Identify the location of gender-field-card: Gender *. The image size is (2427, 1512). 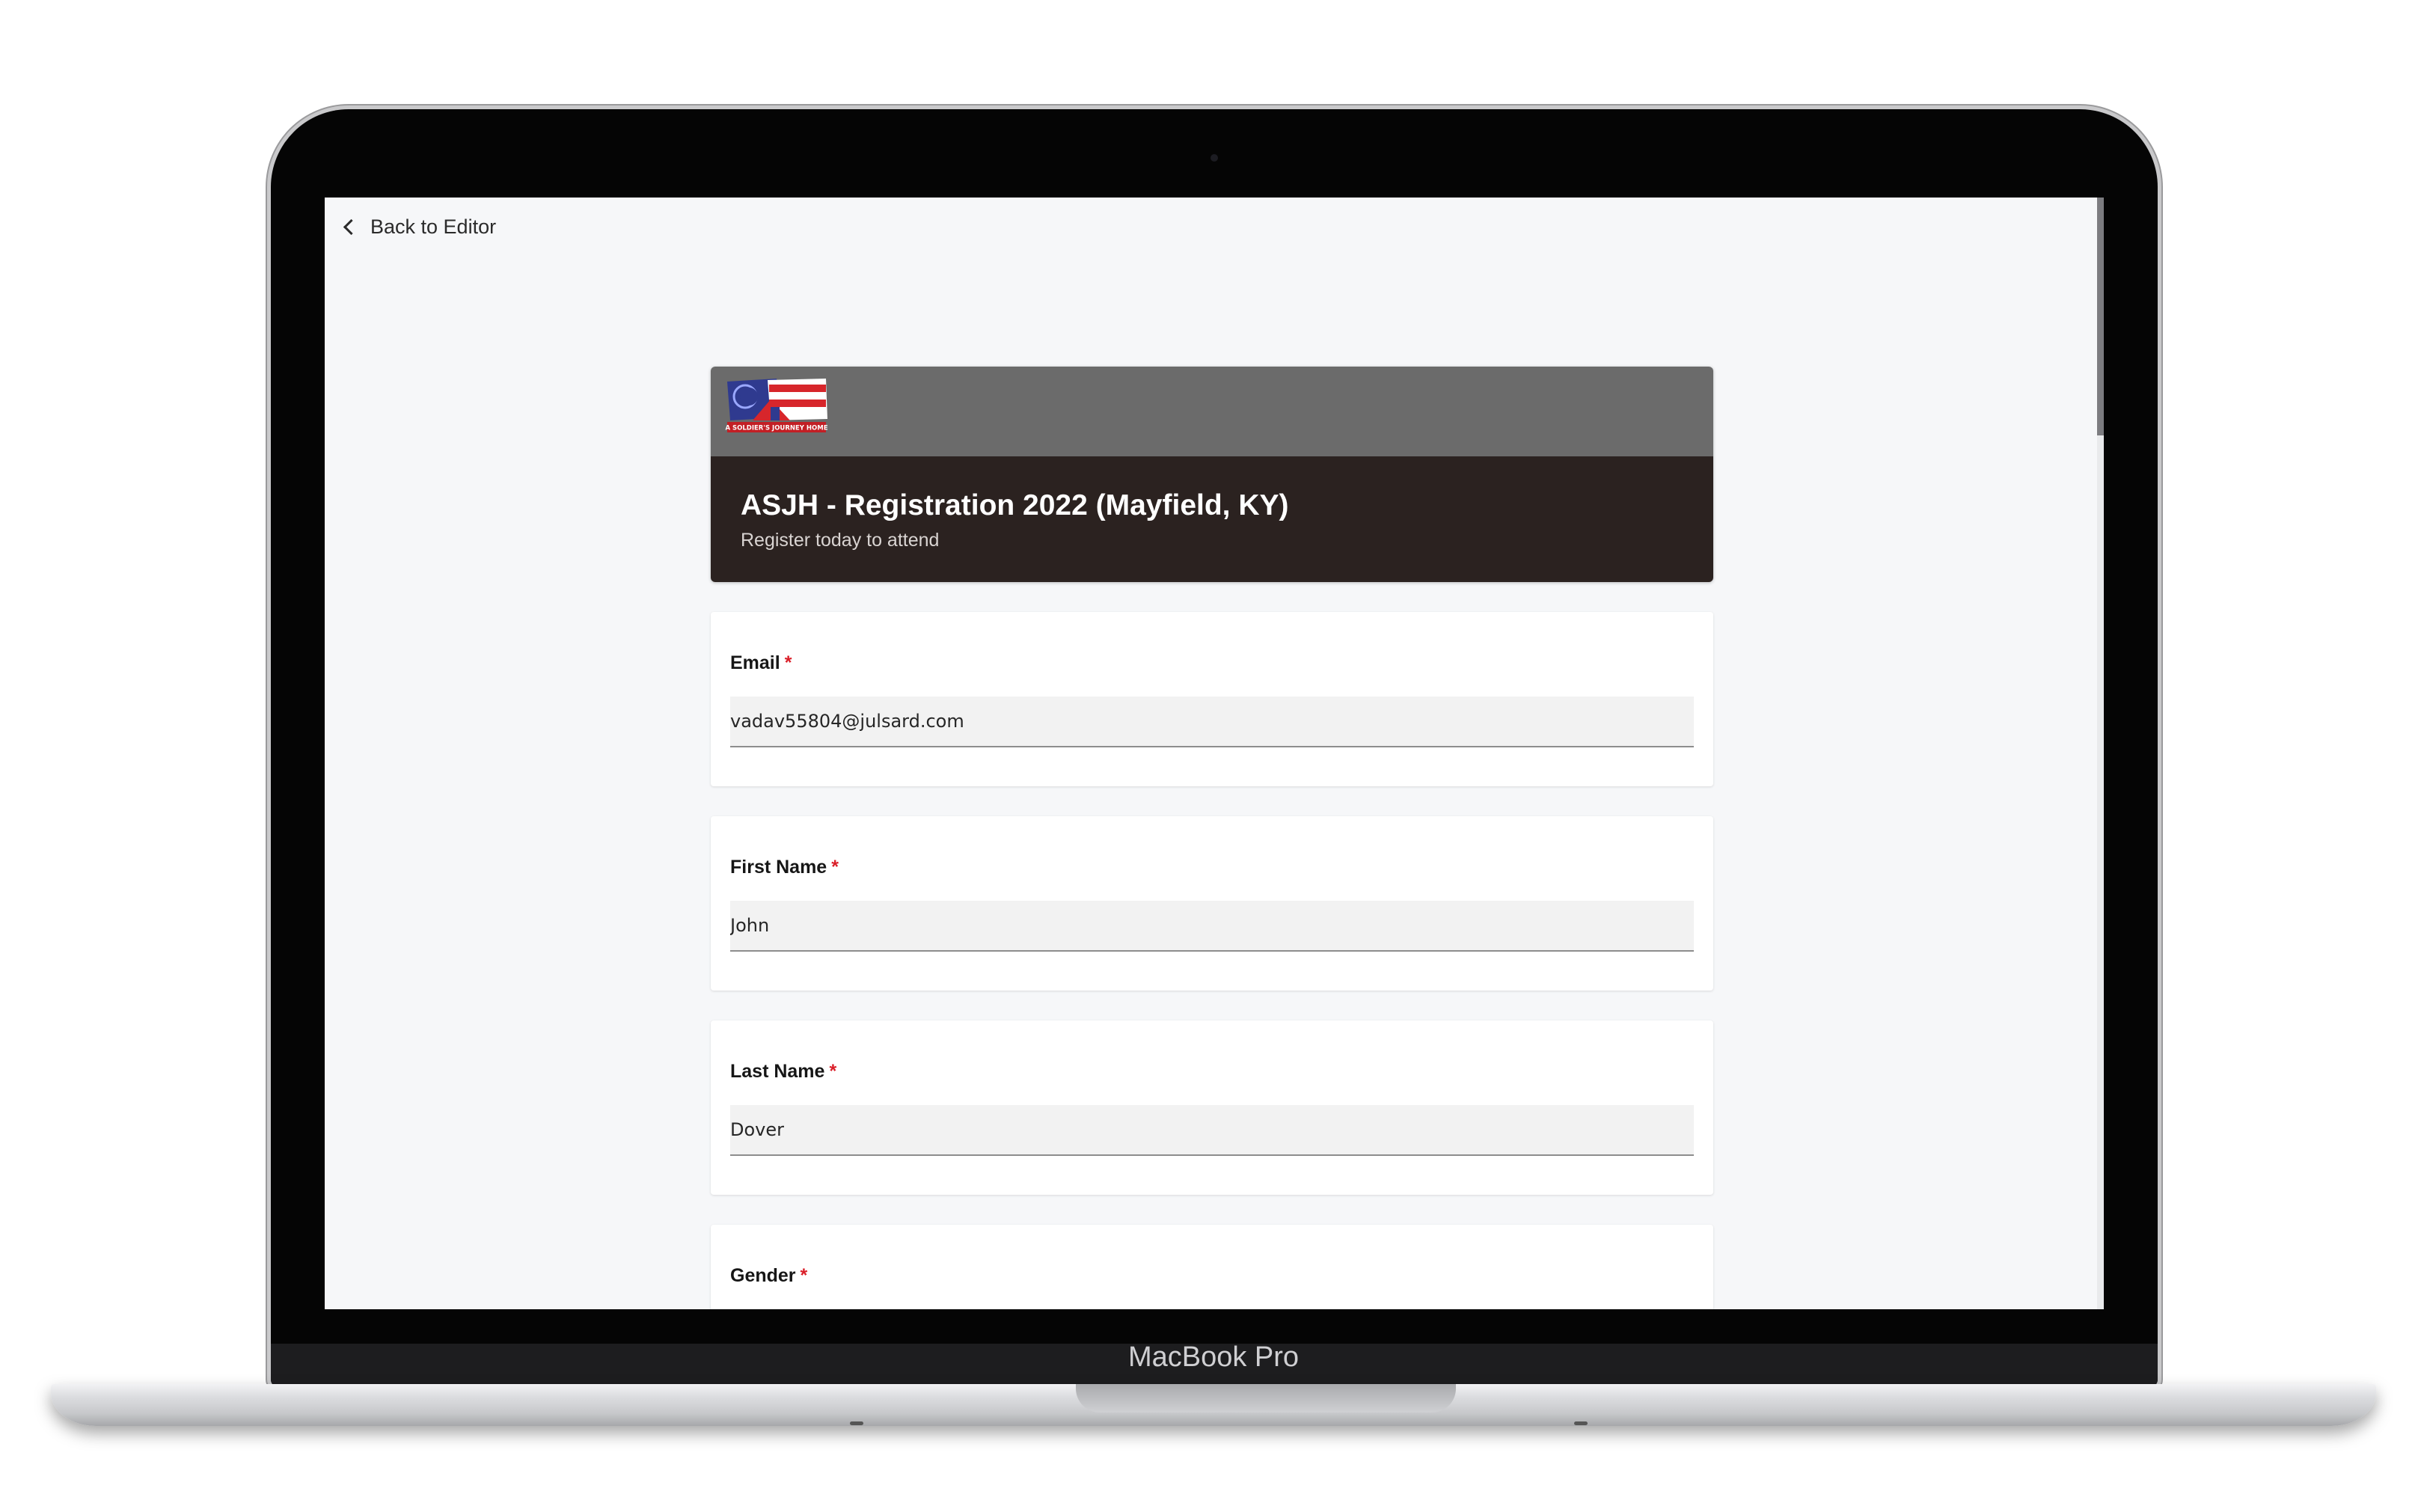
(1212, 1267).